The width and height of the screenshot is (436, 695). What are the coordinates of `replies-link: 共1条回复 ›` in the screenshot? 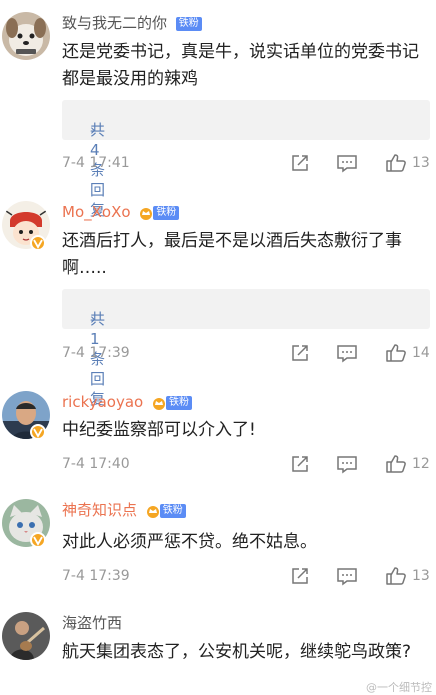 It's located at (246, 348).